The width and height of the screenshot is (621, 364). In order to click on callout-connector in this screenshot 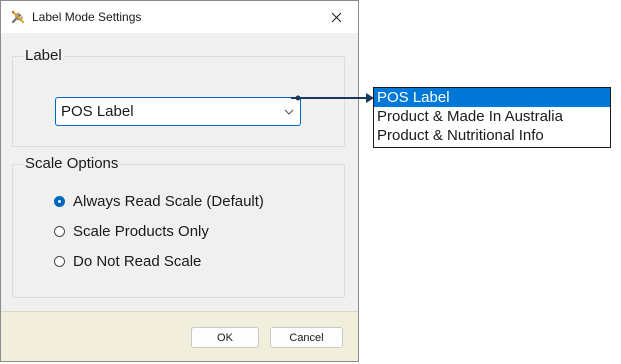, I will do `click(332, 98)`.